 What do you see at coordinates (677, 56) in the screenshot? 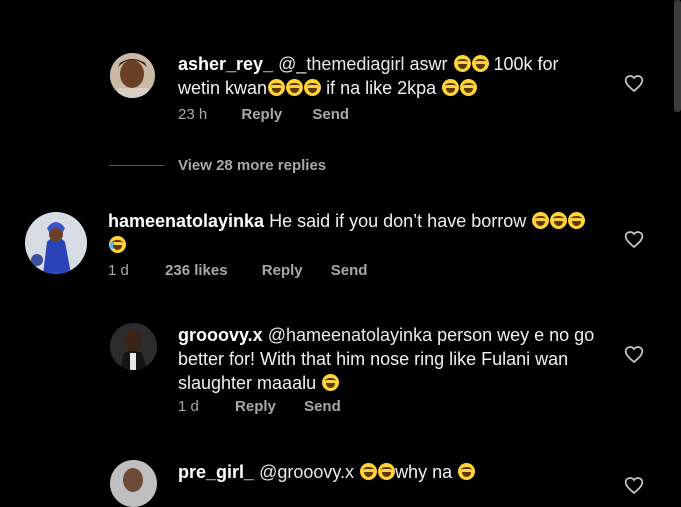
I see `scrollbar` at bounding box center [677, 56].